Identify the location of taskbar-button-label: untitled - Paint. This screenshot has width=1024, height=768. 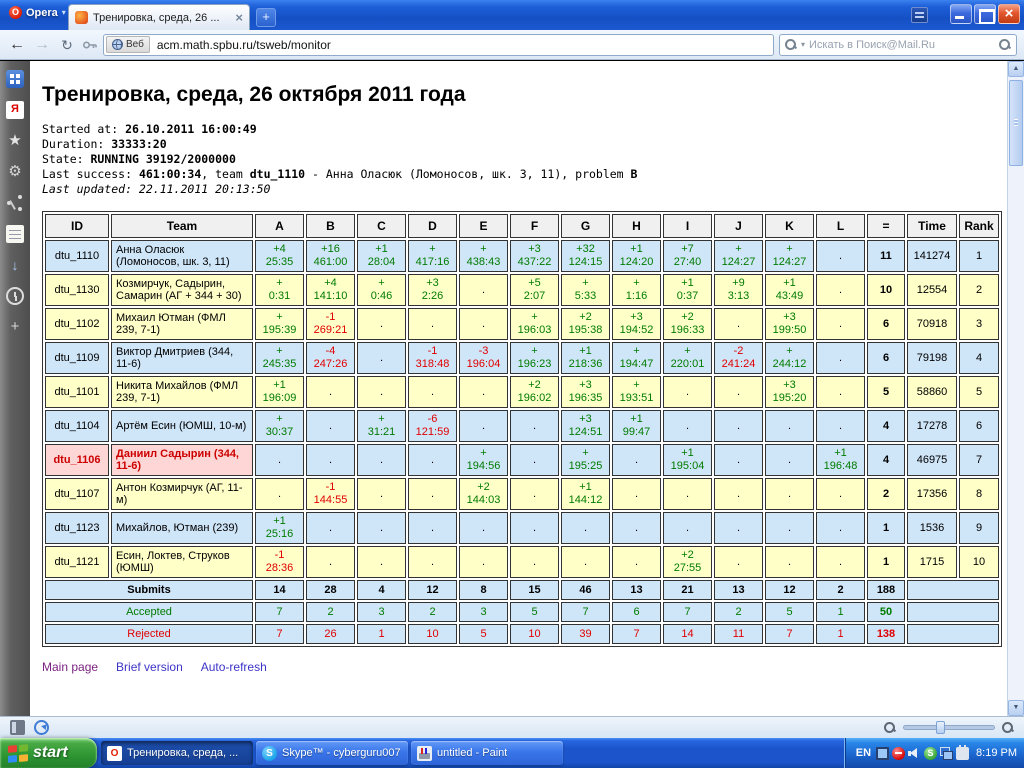
(472, 753).